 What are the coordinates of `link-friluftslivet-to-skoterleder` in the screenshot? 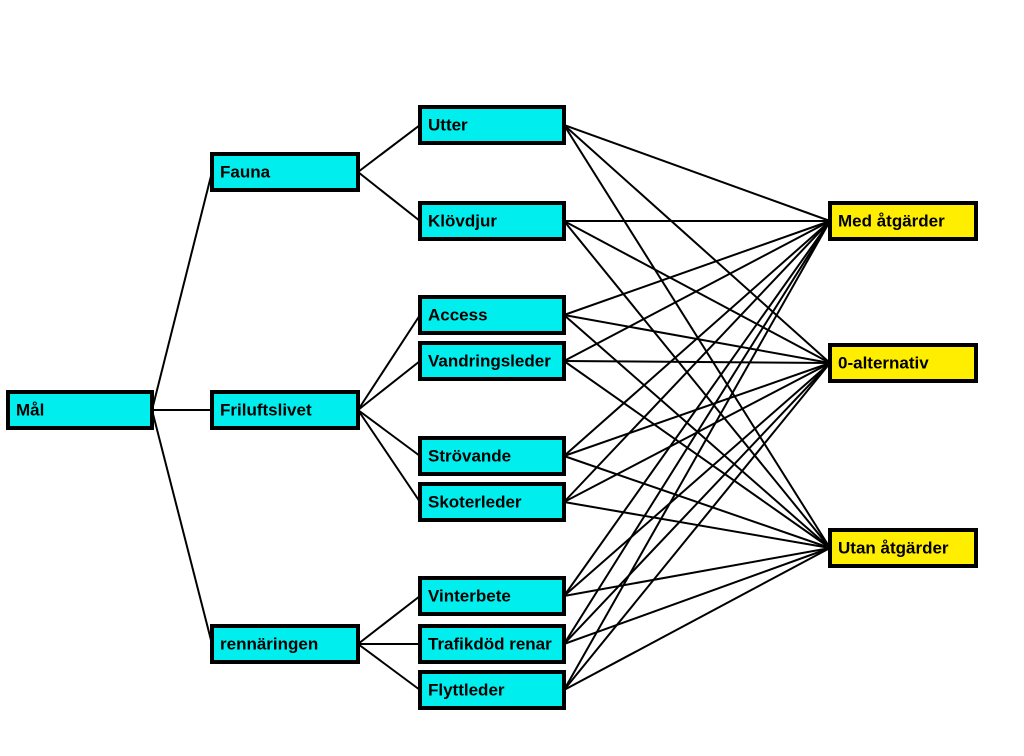 It's located at (389, 456).